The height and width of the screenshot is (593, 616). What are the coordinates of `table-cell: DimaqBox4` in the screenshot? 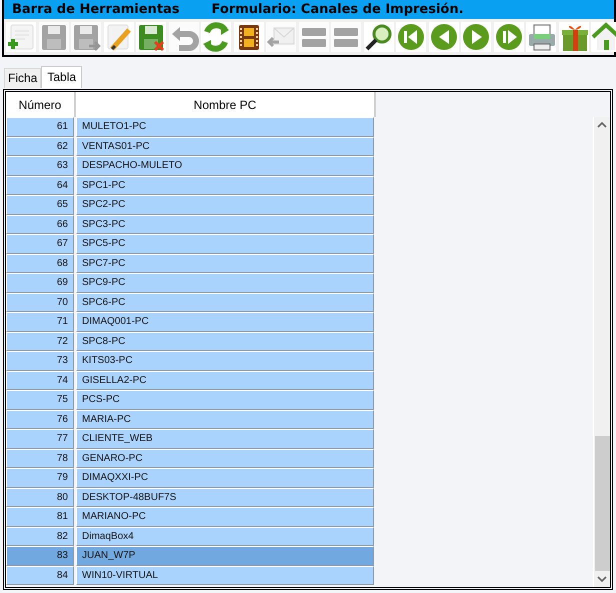 It's located at (225, 536).